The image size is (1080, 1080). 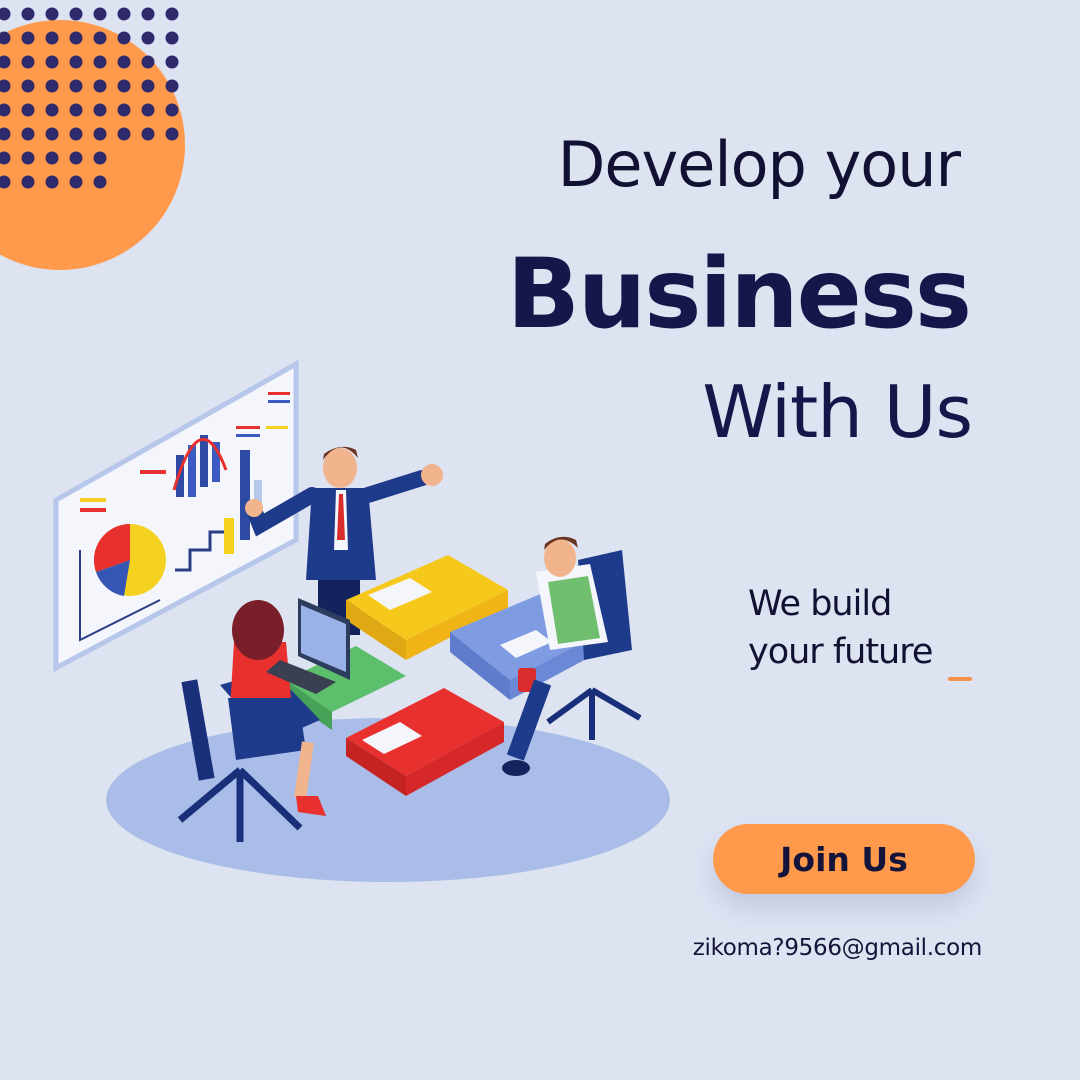 I want to click on contact-email: zikoma?9566@gmail.com, so click(x=816, y=948).